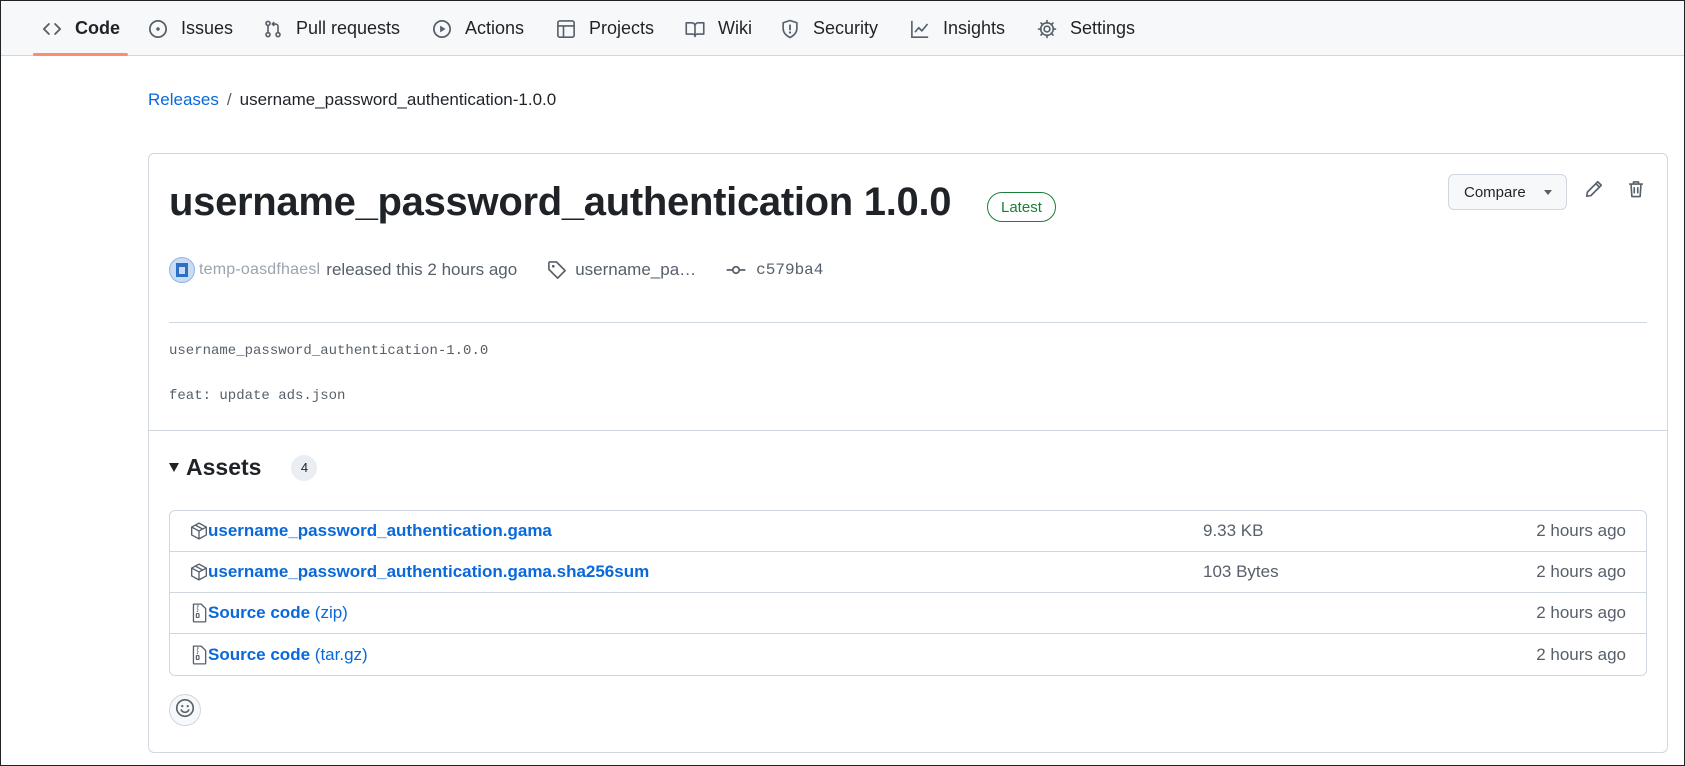 This screenshot has width=1685, height=766. Describe the element at coordinates (182, 270) in the screenshot. I see `avatar` at that location.